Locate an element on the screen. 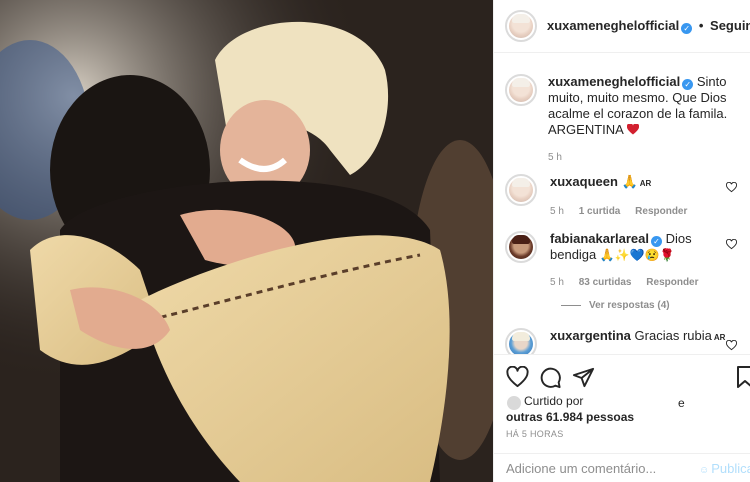 Image resolution: width=750 pixels, height=482 pixels. comment-username: xuxargentina is located at coordinates (590, 335).